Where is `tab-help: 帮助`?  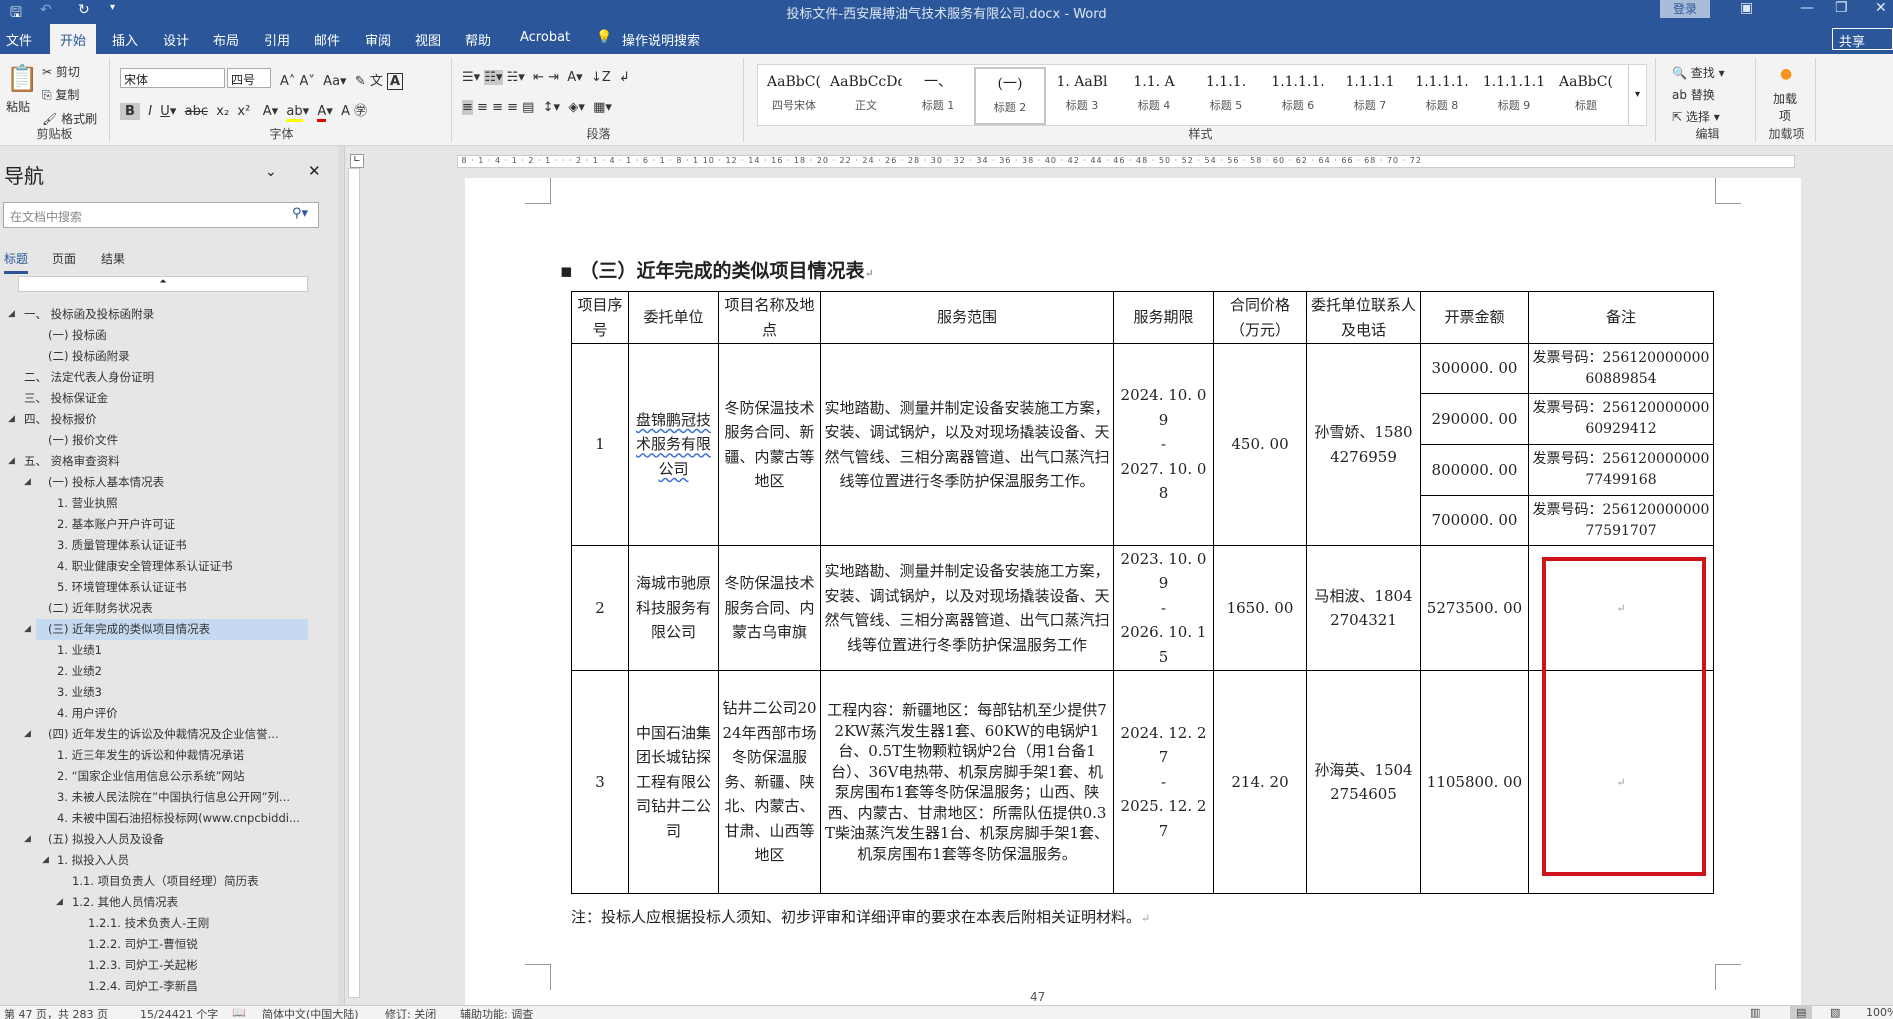 tab-help: 帮助 is located at coordinates (478, 39).